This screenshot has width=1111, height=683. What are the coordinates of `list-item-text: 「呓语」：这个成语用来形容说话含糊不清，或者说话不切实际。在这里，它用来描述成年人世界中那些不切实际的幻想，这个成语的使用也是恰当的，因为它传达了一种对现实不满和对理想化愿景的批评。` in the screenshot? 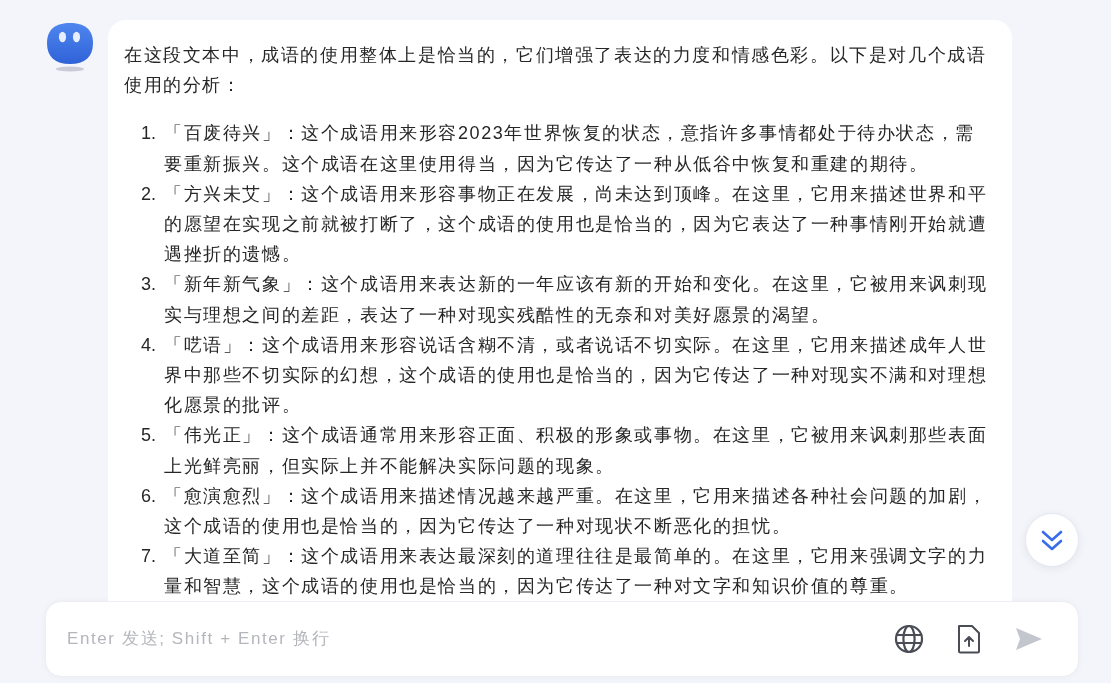 It's located at (576, 375).